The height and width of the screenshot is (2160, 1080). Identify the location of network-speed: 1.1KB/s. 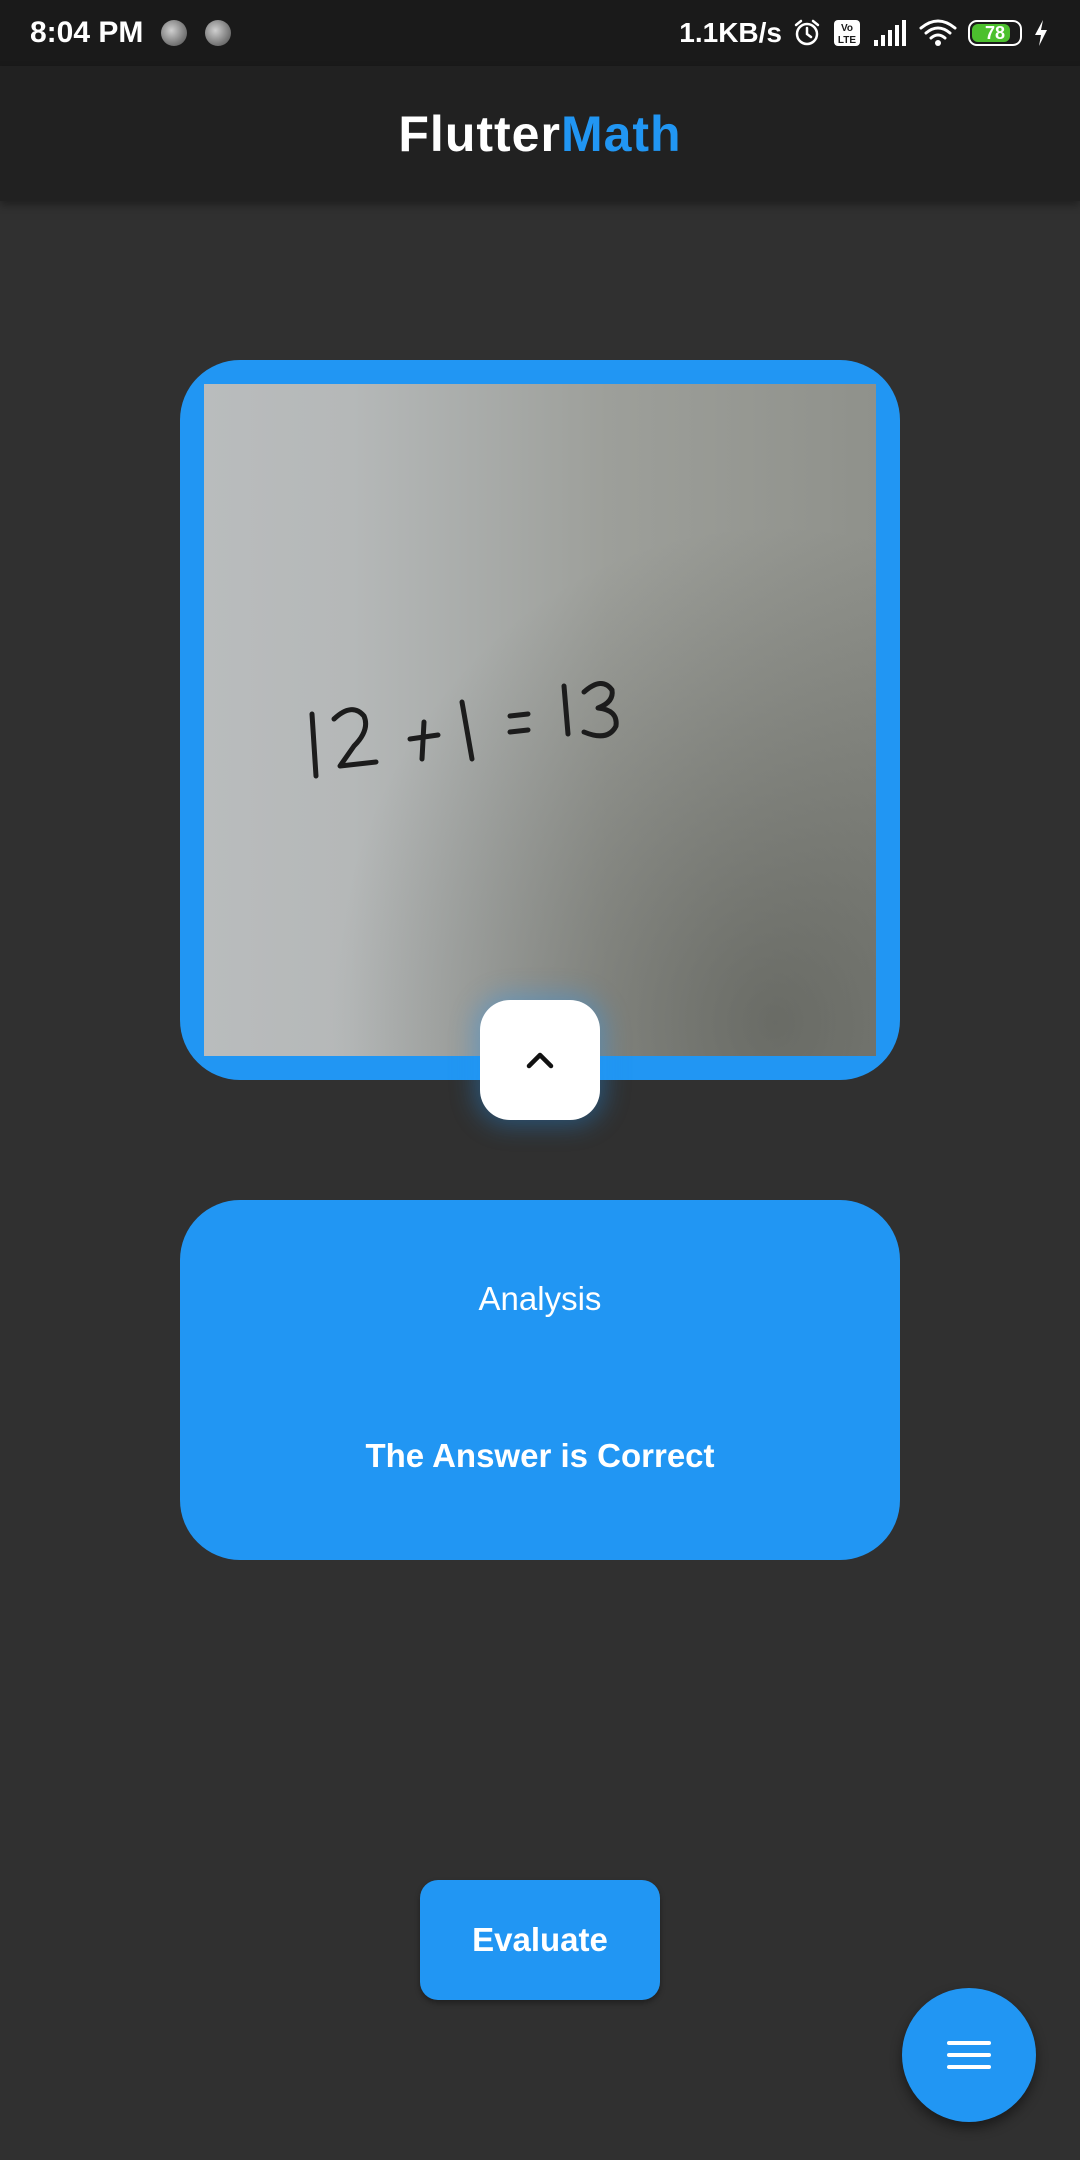
(730, 32).